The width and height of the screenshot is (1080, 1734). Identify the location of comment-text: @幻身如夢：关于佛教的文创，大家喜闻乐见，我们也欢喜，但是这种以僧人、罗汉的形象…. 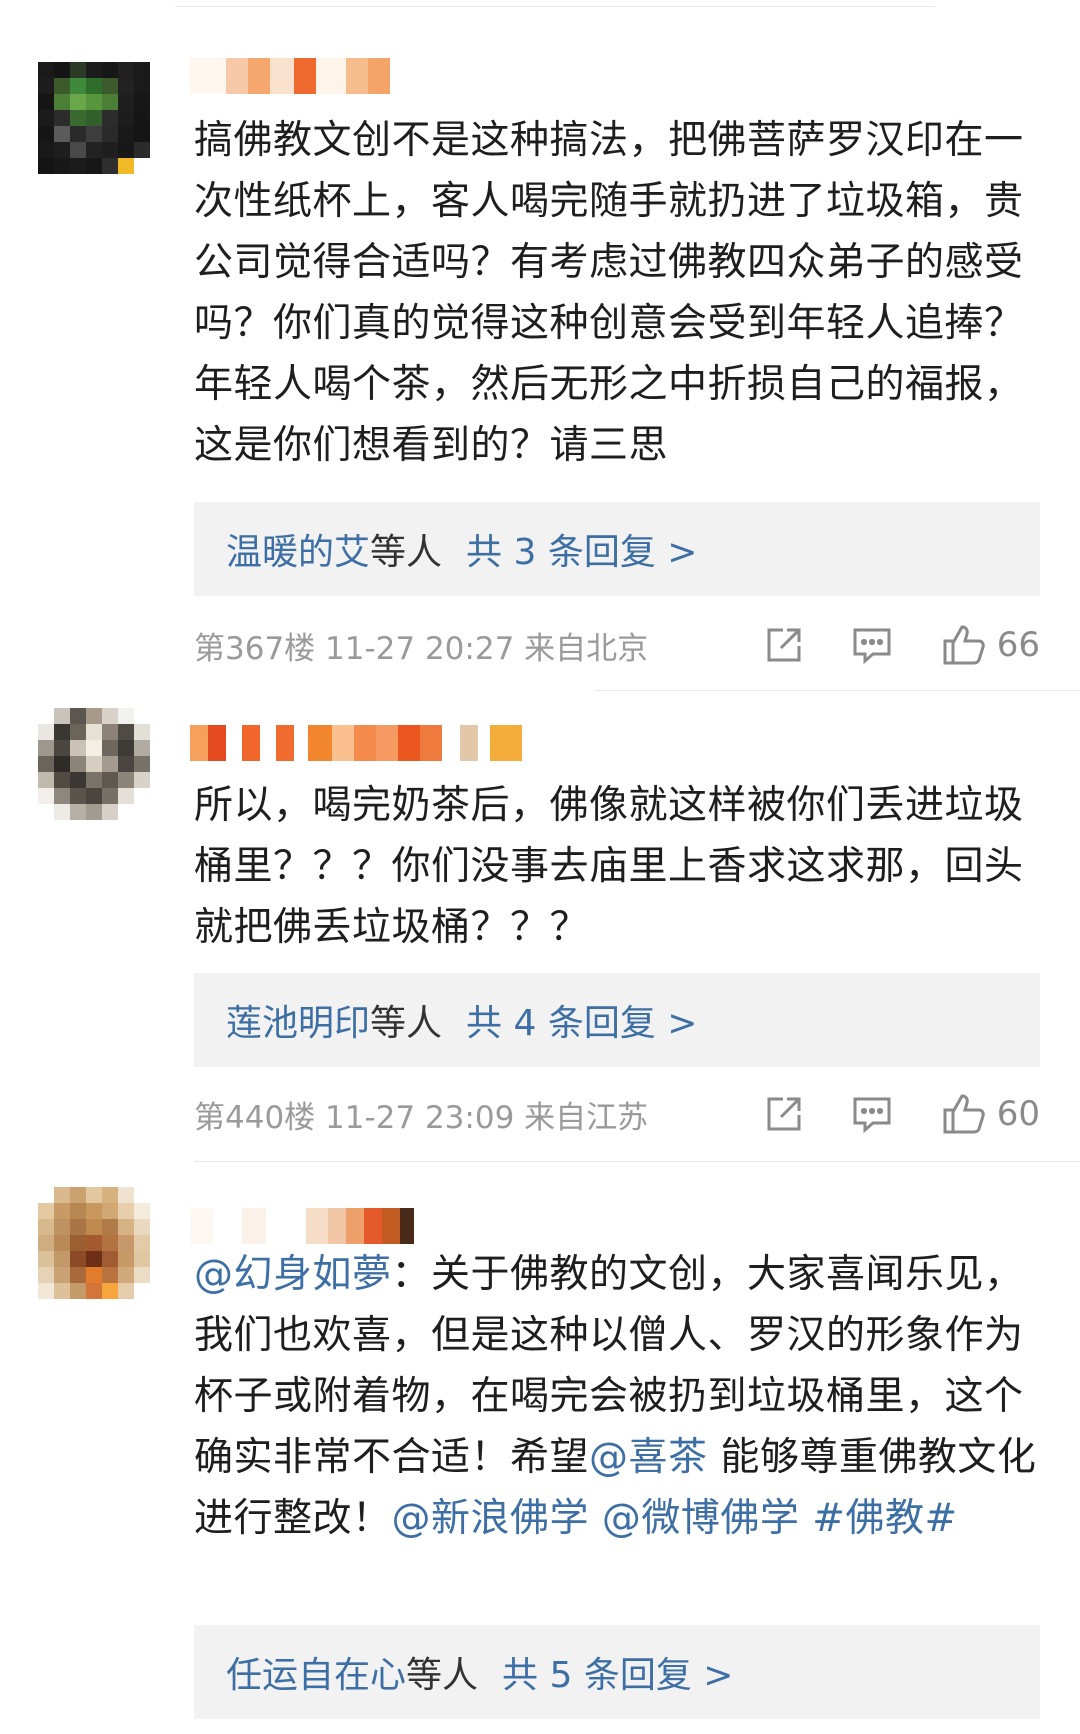
(621, 1396).